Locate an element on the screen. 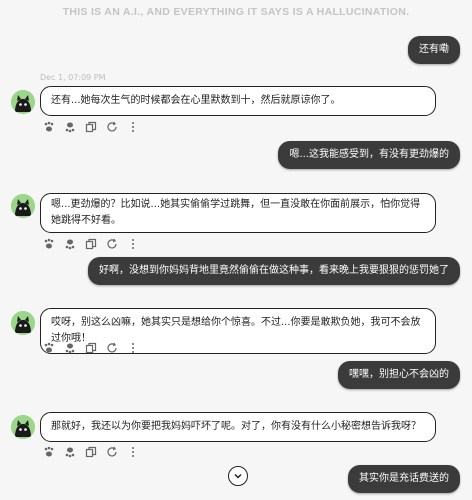 This screenshot has width=472, height=500. user-message: 嗯...这我能感受到，有没有更劲爆的 is located at coordinates (369, 155).